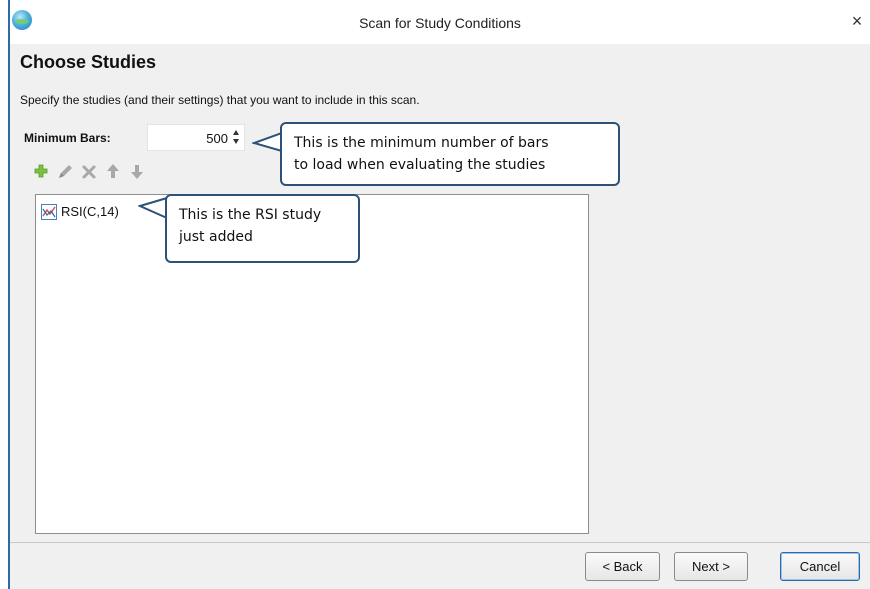 Image resolution: width=870 pixels, height=589 pixels. Describe the element at coordinates (622, 566) in the screenshot. I see `back-button: < Back` at that location.